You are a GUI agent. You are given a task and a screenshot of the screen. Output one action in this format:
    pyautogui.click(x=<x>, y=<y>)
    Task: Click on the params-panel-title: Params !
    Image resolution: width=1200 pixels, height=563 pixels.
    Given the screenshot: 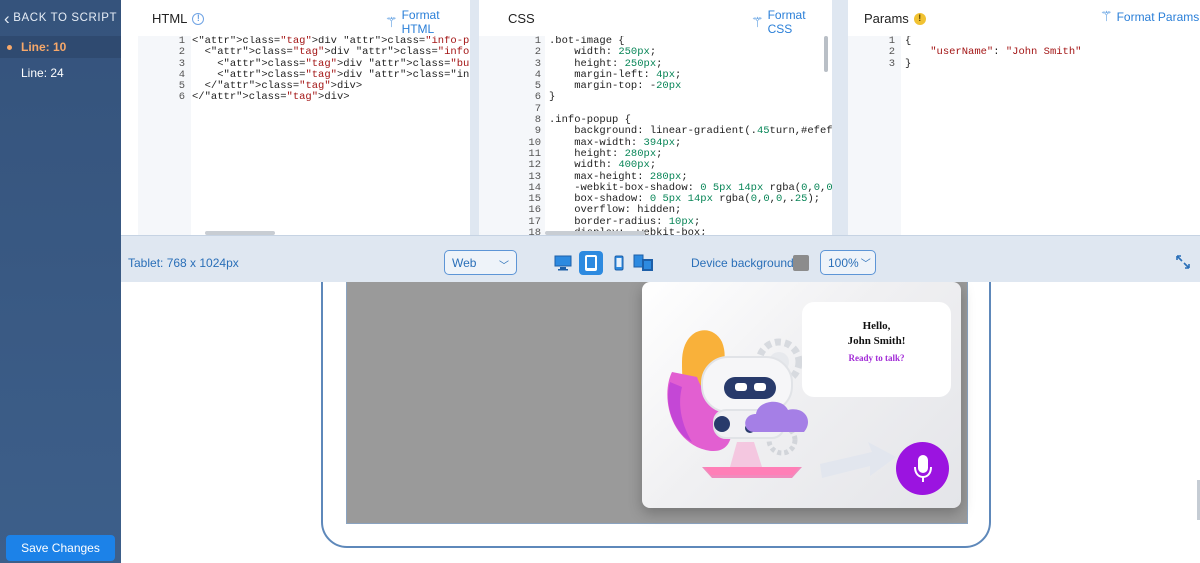 What is the action you would take?
    pyautogui.click(x=895, y=18)
    